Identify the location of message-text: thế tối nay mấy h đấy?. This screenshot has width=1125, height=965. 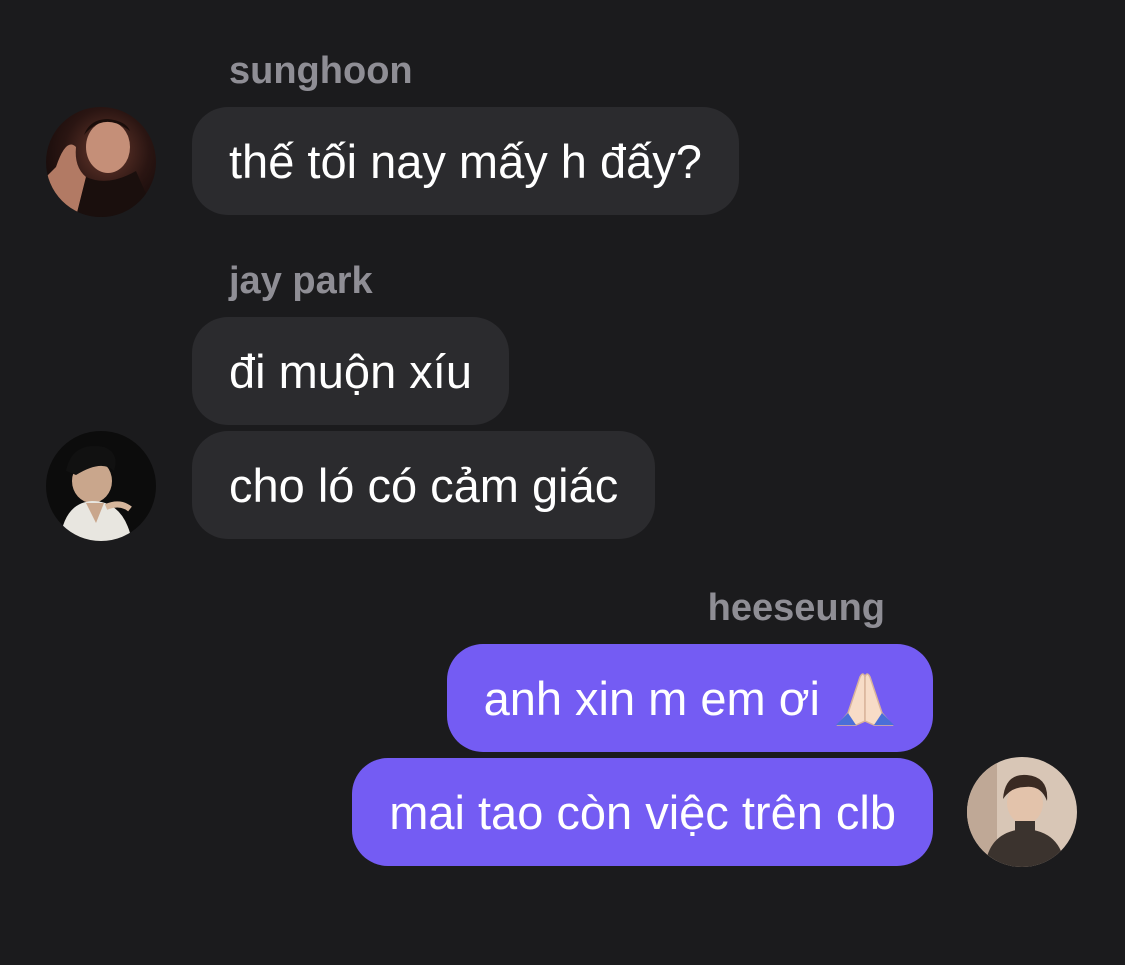
(465, 161).